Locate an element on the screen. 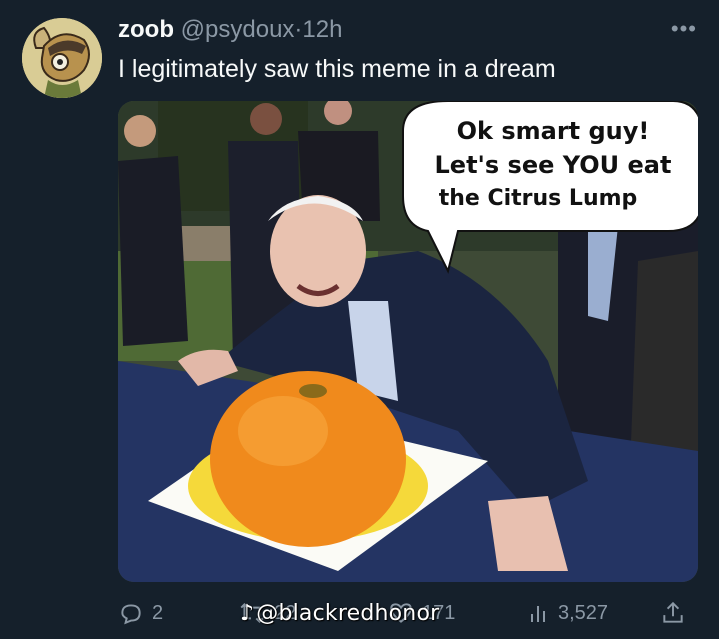 The height and width of the screenshot is (639, 719). watermark-handle: @blackredhonor is located at coordinates (348, 613).